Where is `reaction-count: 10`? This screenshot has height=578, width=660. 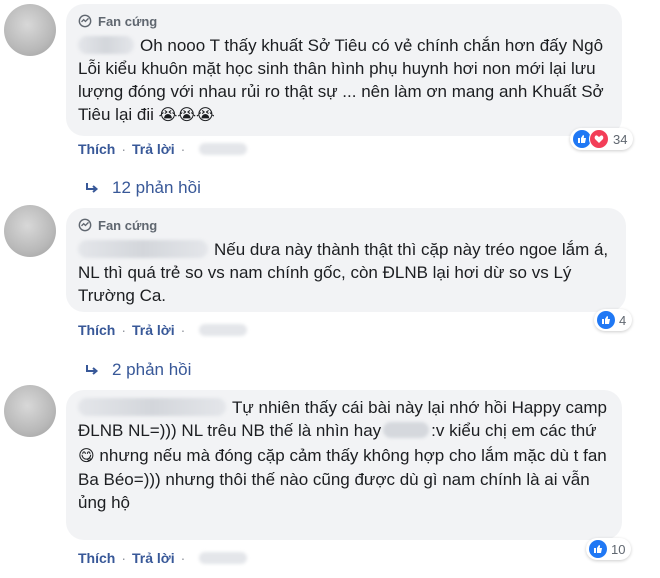 reaction-count: 10 is located at coordinates (618, 549).